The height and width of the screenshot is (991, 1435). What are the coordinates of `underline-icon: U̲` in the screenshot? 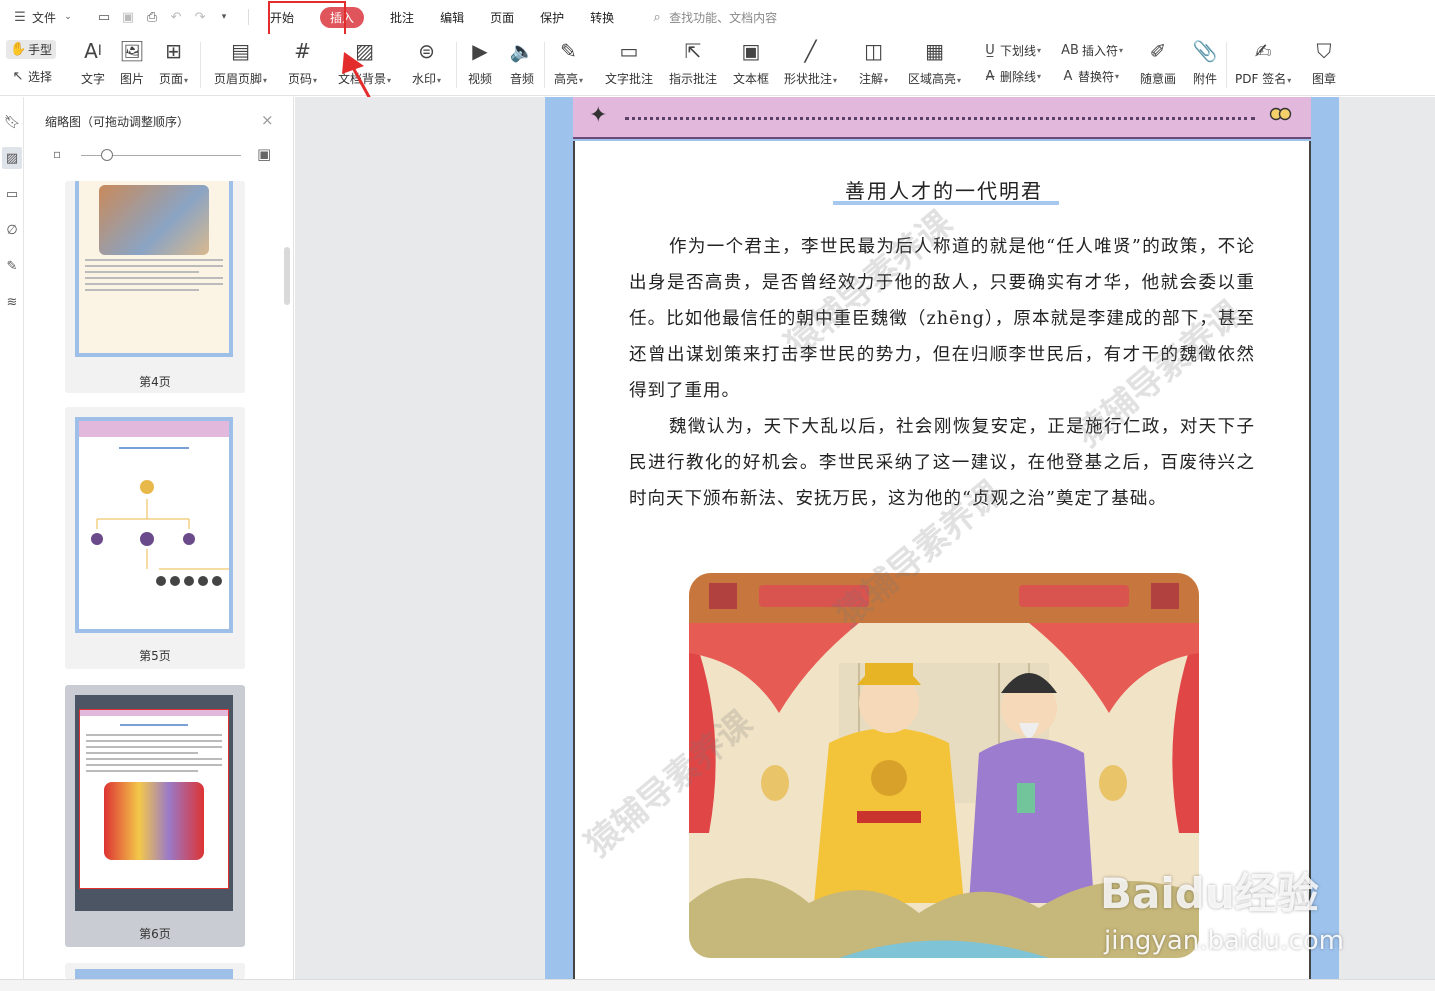 It's located at (990, 50).